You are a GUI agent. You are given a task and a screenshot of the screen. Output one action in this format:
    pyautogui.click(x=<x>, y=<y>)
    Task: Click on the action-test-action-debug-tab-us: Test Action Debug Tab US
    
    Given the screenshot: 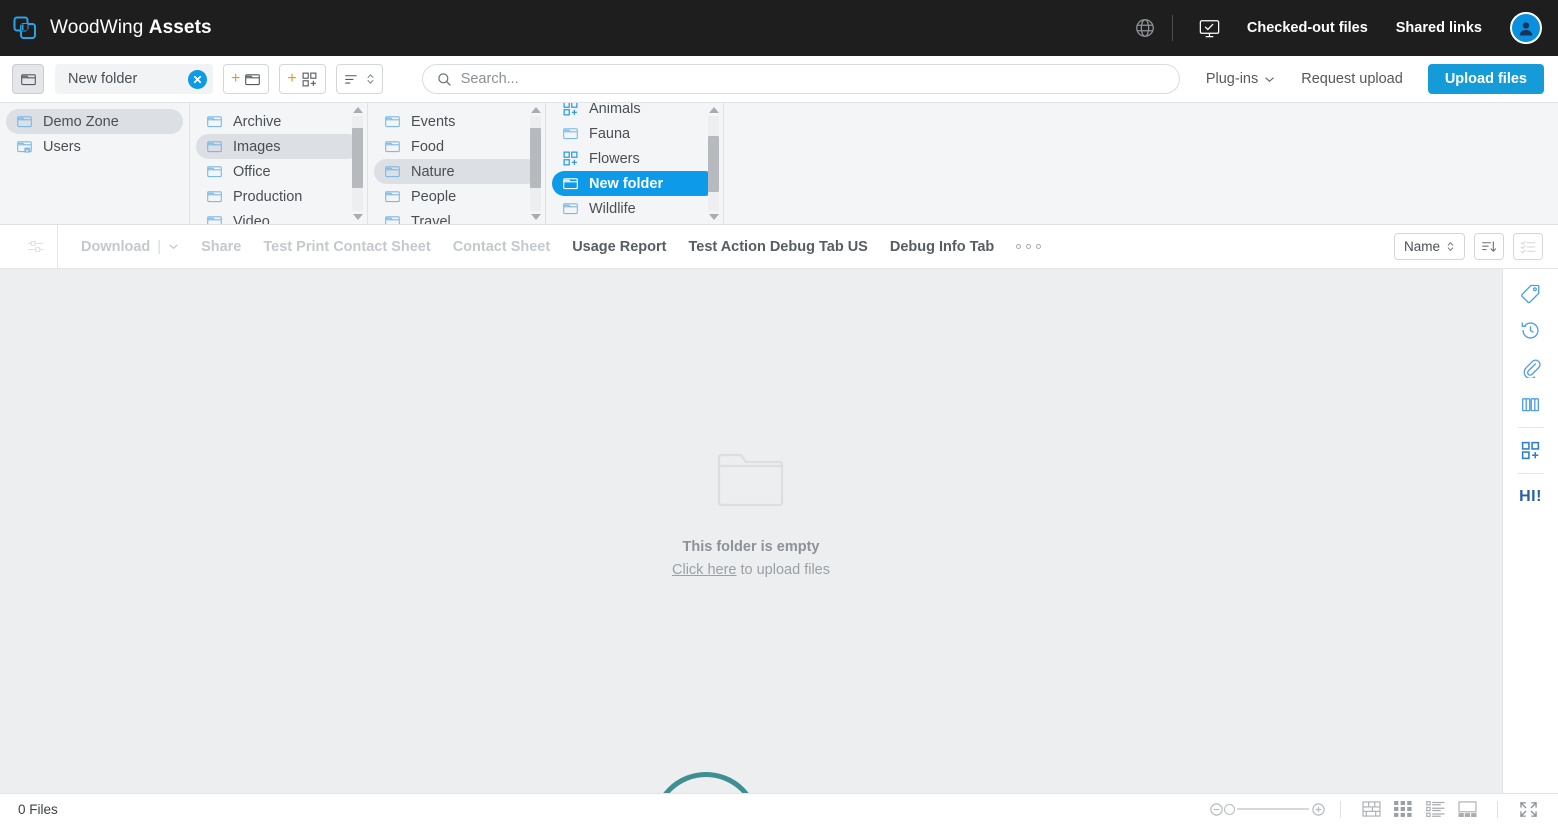 What is the action you would take?
    pyautogui.click(x=777, y=247)
    